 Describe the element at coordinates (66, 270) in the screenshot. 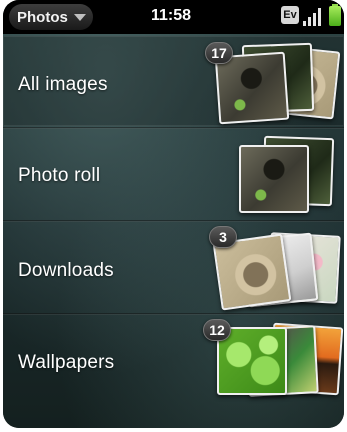

I see `album-title: Downloads` at that location.